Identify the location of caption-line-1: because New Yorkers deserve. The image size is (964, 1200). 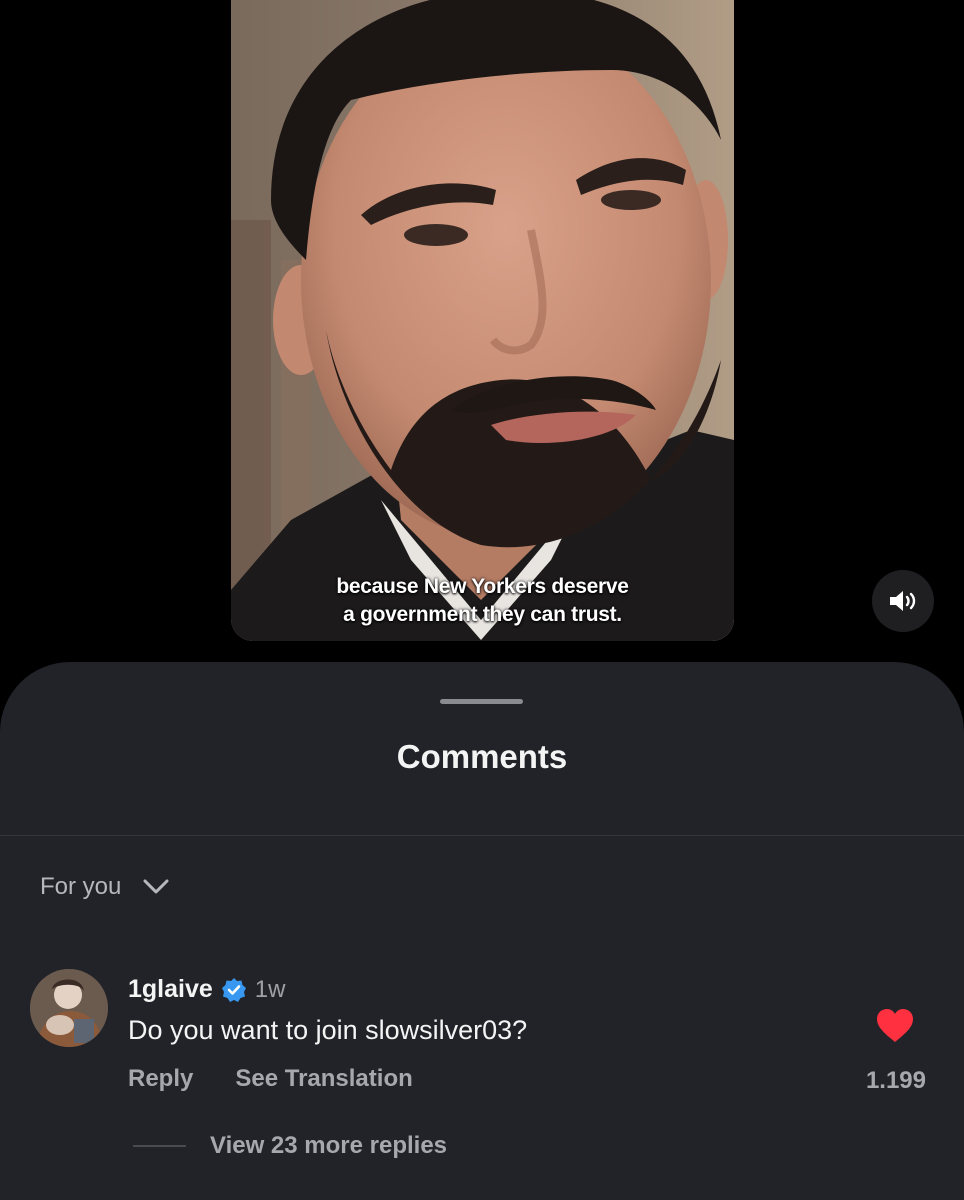
(482, 586).